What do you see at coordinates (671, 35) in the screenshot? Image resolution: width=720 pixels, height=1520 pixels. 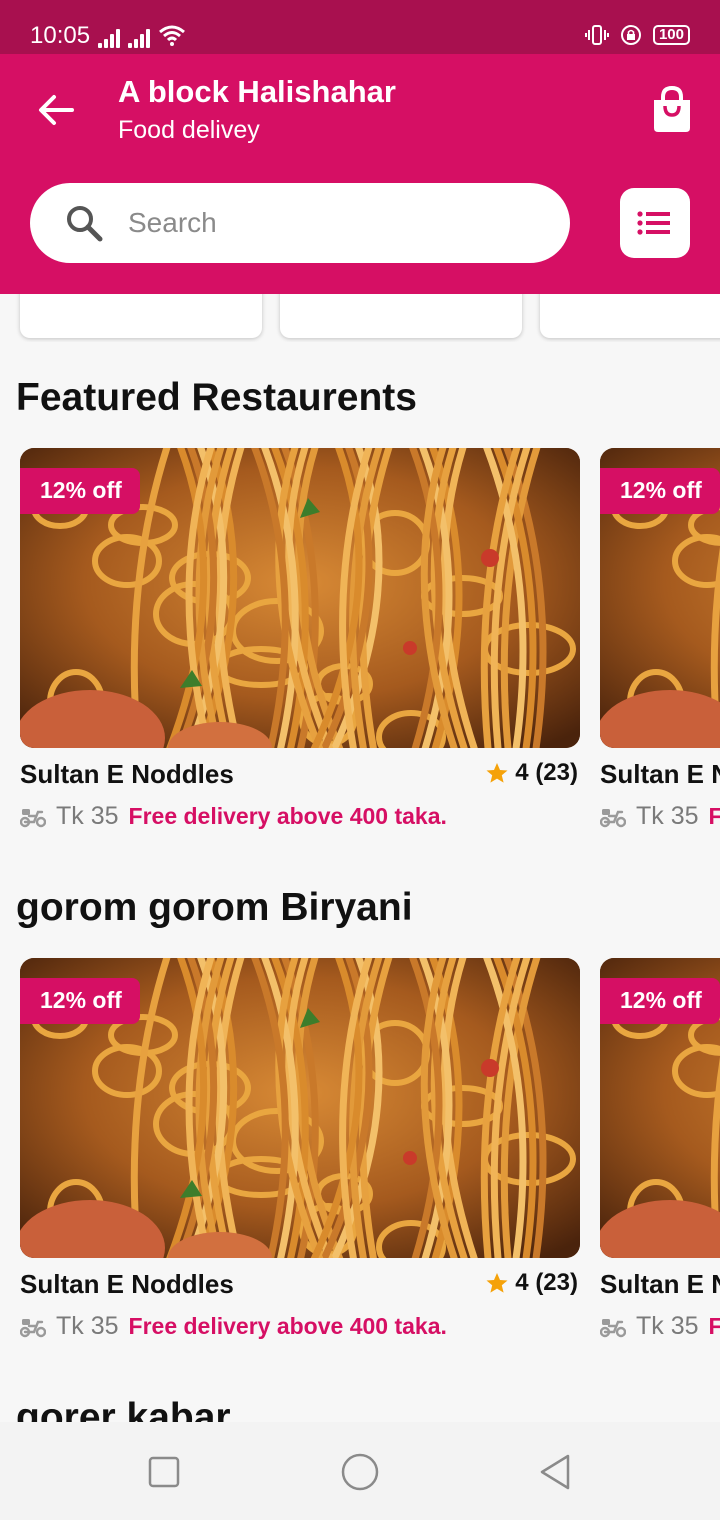 I see `battery-indicator: 100` at bounding box center [671, 35].